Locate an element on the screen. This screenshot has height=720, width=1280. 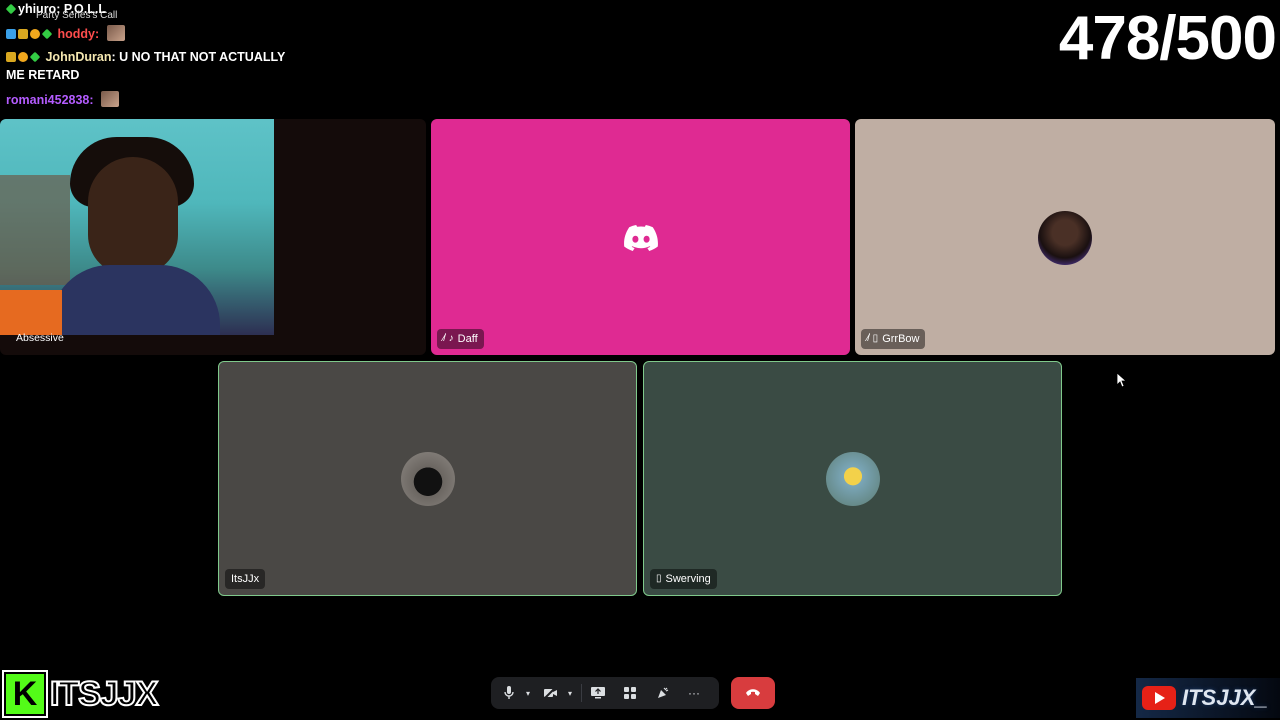
camera-off-icon is located at coordinates (551, 693).